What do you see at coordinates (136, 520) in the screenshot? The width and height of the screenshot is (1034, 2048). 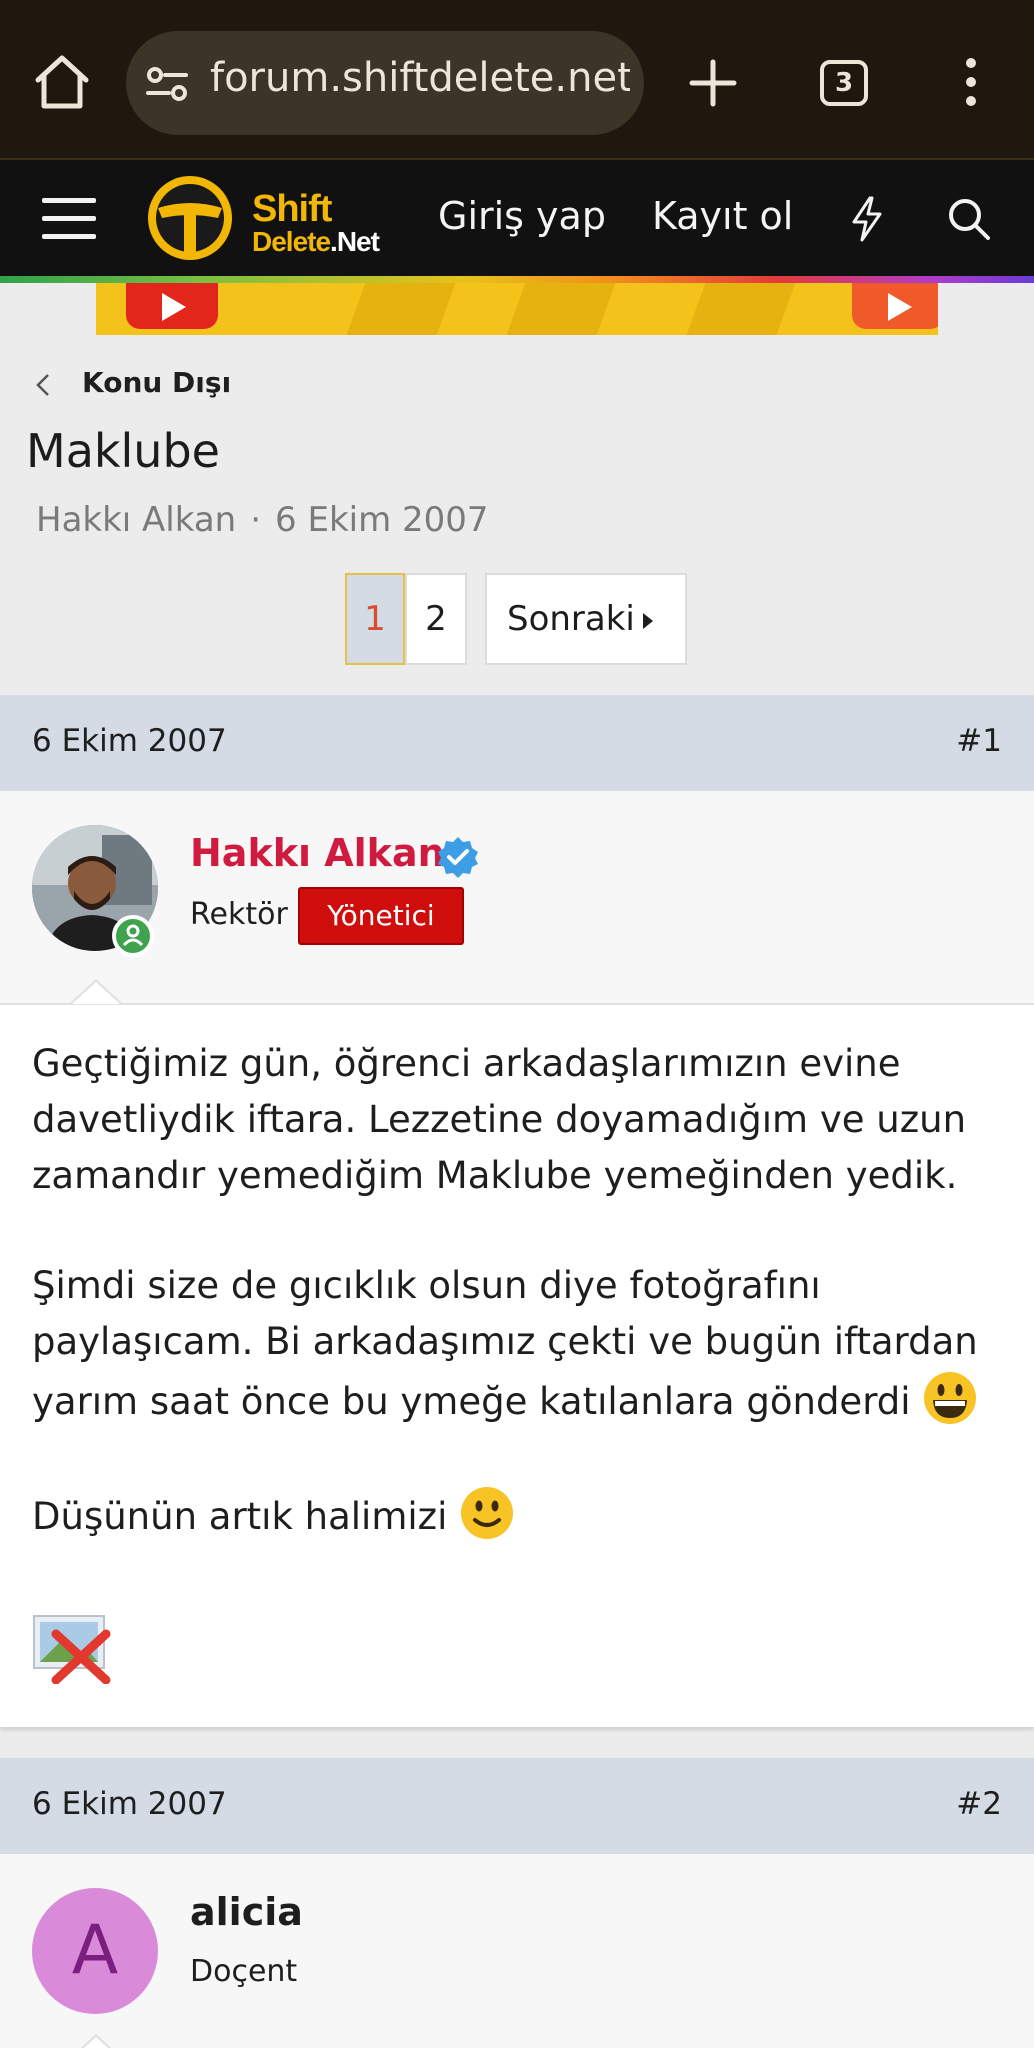 I see `thread-author: Hakkı Alkan` at bounding box center [136, 520].